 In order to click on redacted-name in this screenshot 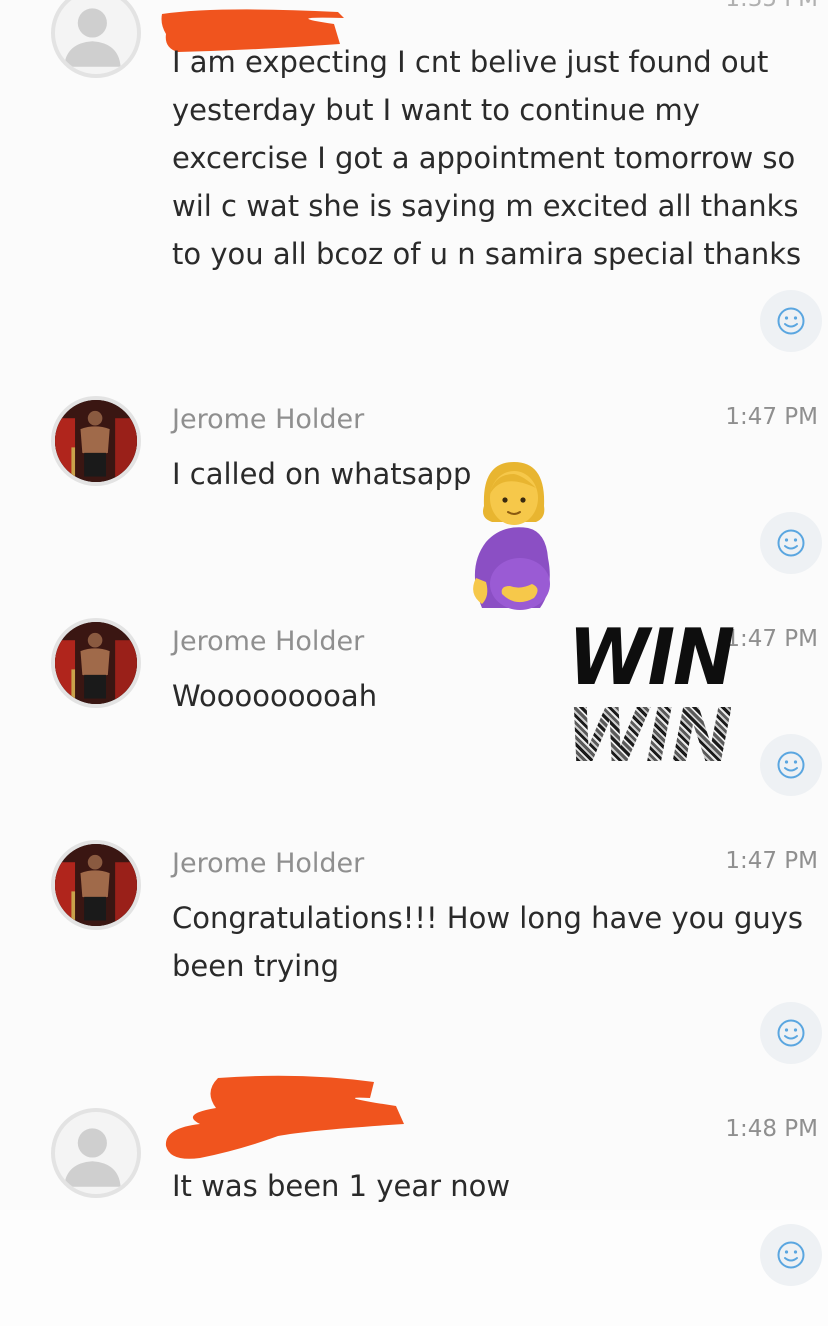, I will do `click(284, 1117)`.